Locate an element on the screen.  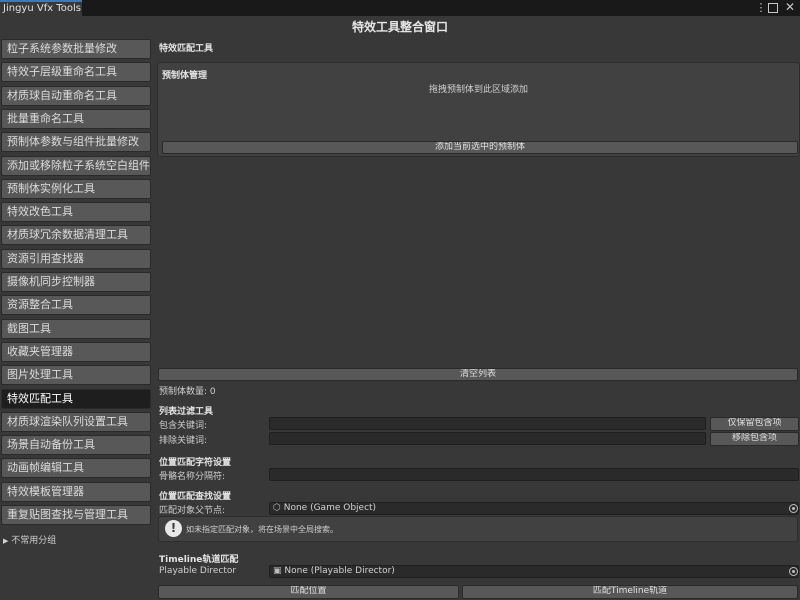
sidebar-item: 批量重命名工具 is located at coordinates (76, 118).